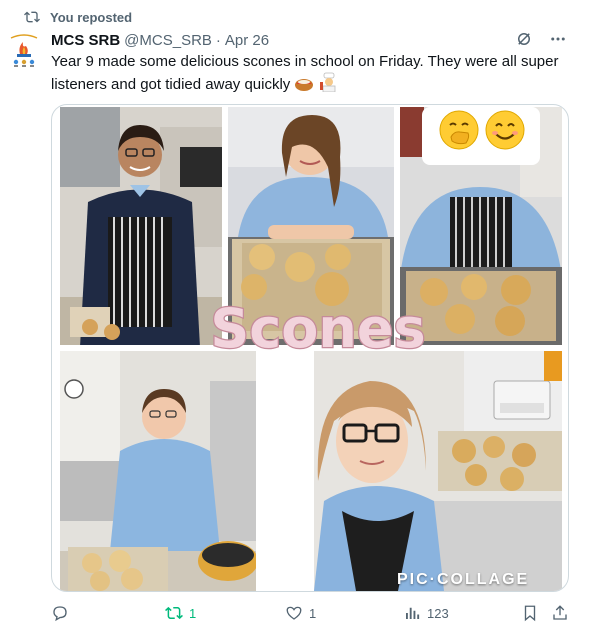  I want to click on post-date: Apr 26, so click(247, 40).